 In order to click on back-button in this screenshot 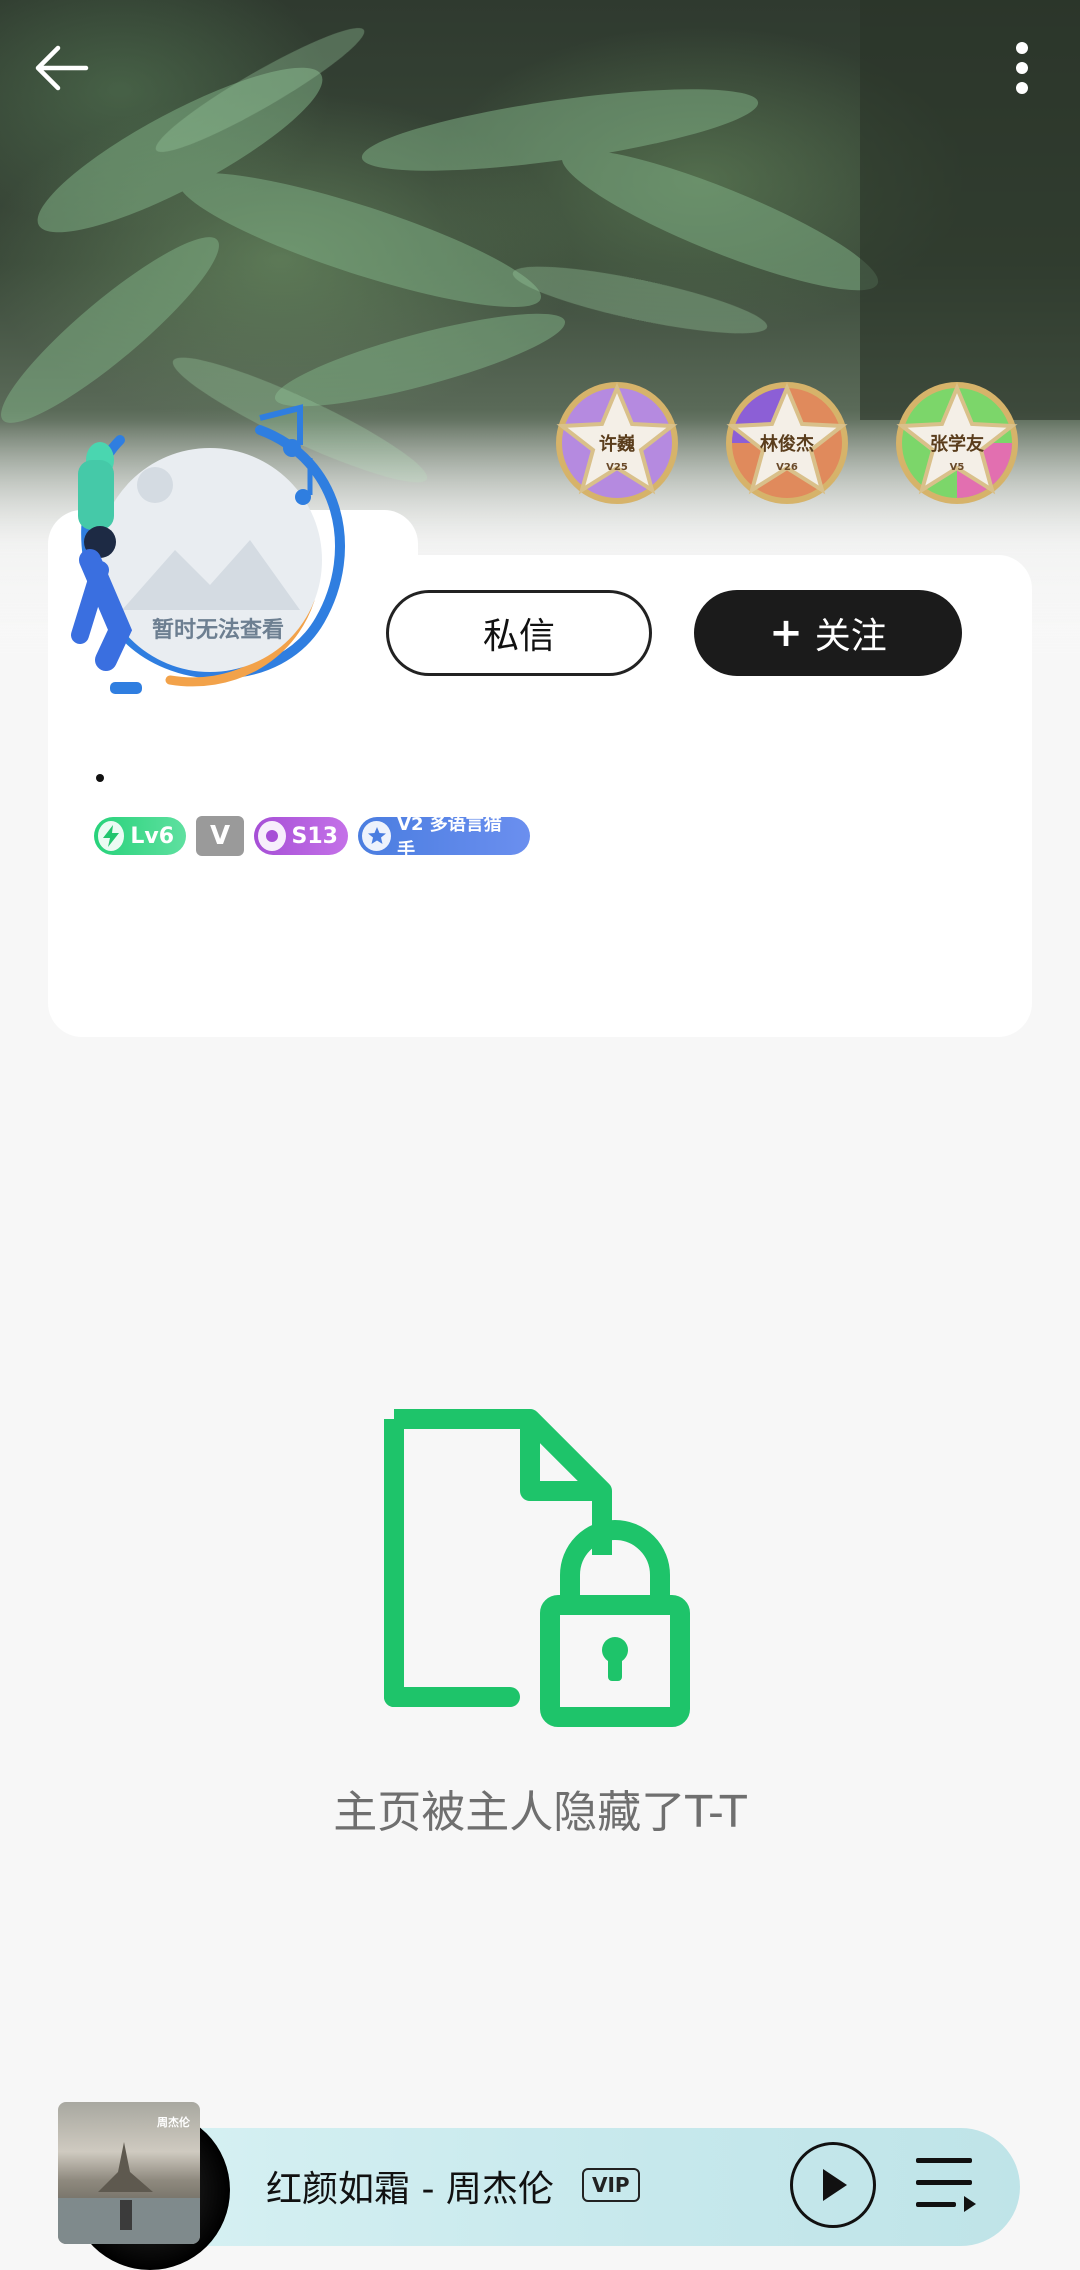, I will do `click(62, 68)`.